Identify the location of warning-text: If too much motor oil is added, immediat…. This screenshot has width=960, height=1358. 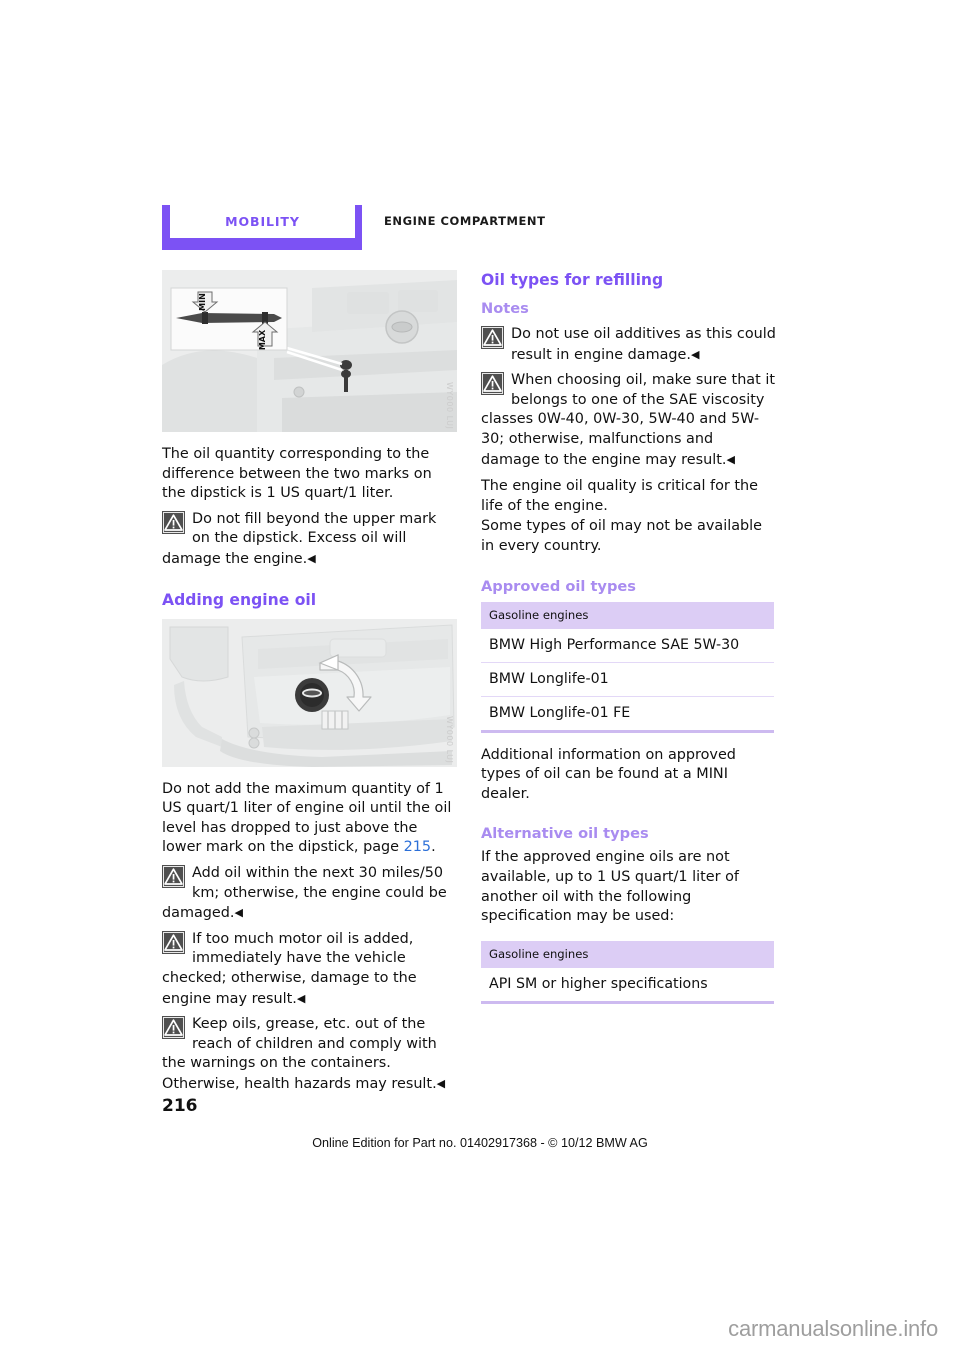
(289, 968).